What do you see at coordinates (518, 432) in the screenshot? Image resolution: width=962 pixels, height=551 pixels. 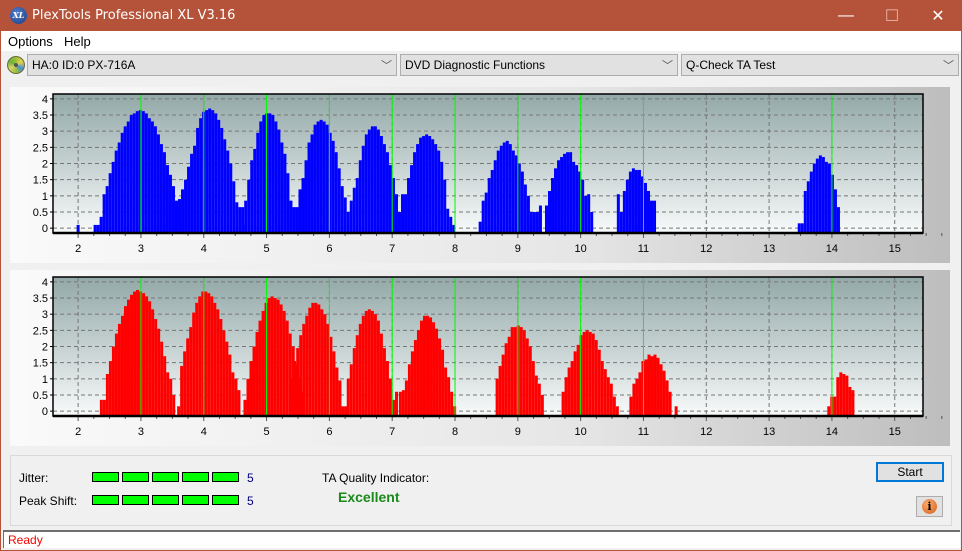 I see `x-tick-label: 9` at bounding box center [518, 432].